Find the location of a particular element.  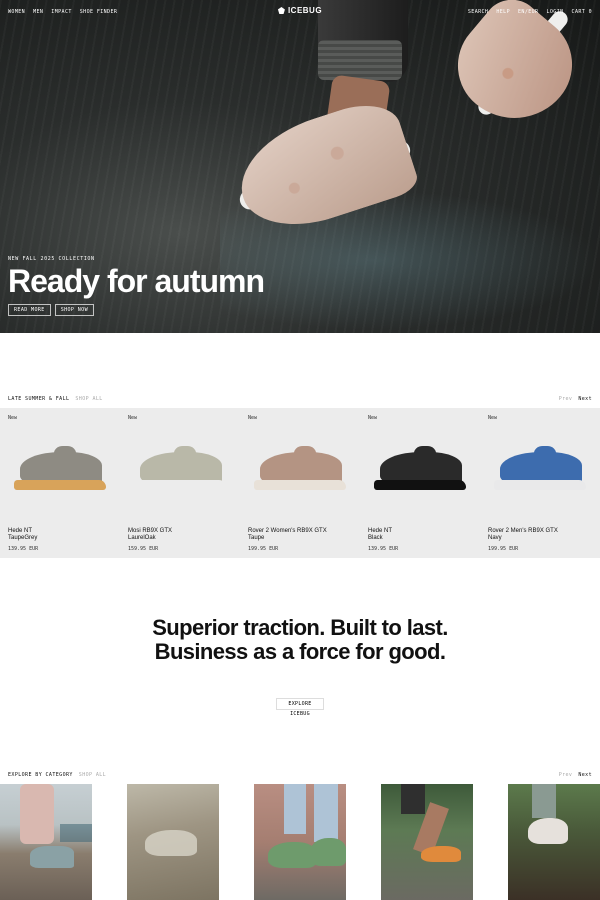

nav-link-men: MEN is located at coordinates (38, 12).